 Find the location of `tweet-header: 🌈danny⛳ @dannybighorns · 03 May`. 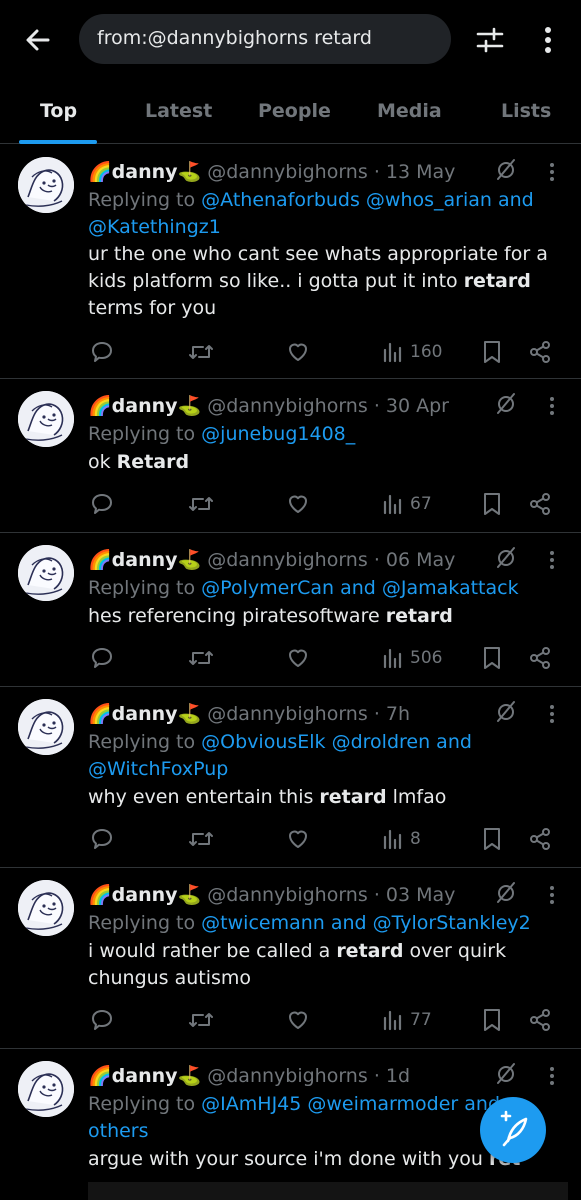

tweet-header: 🌈danny⛳ @dannybighorns · 03 May is located at coordinates (271, 895).